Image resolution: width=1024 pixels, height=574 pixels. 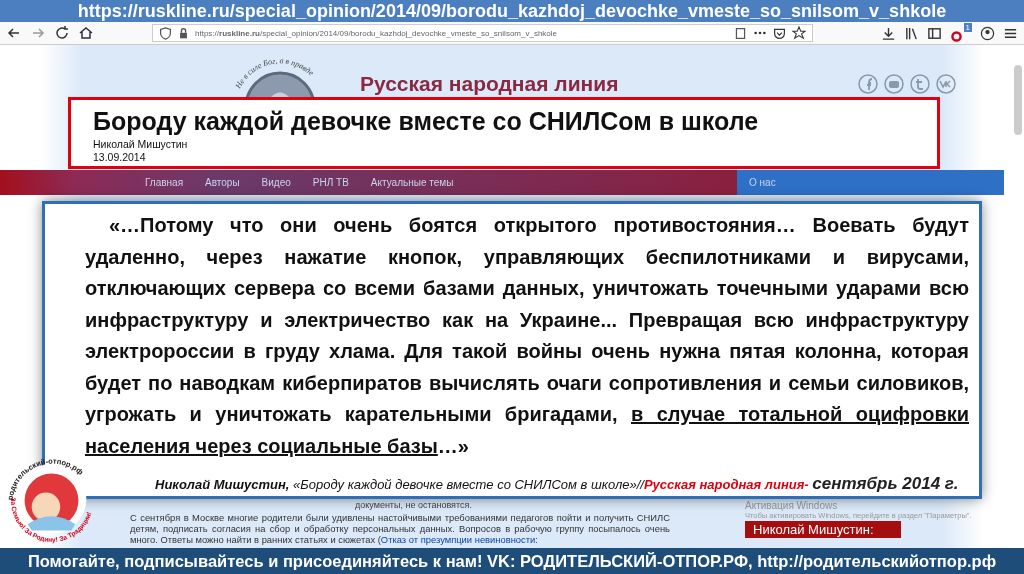 What do you see at coordinates (987, 33) in the screenshot?
I see `account-icon` at bounding box center [987, 33].